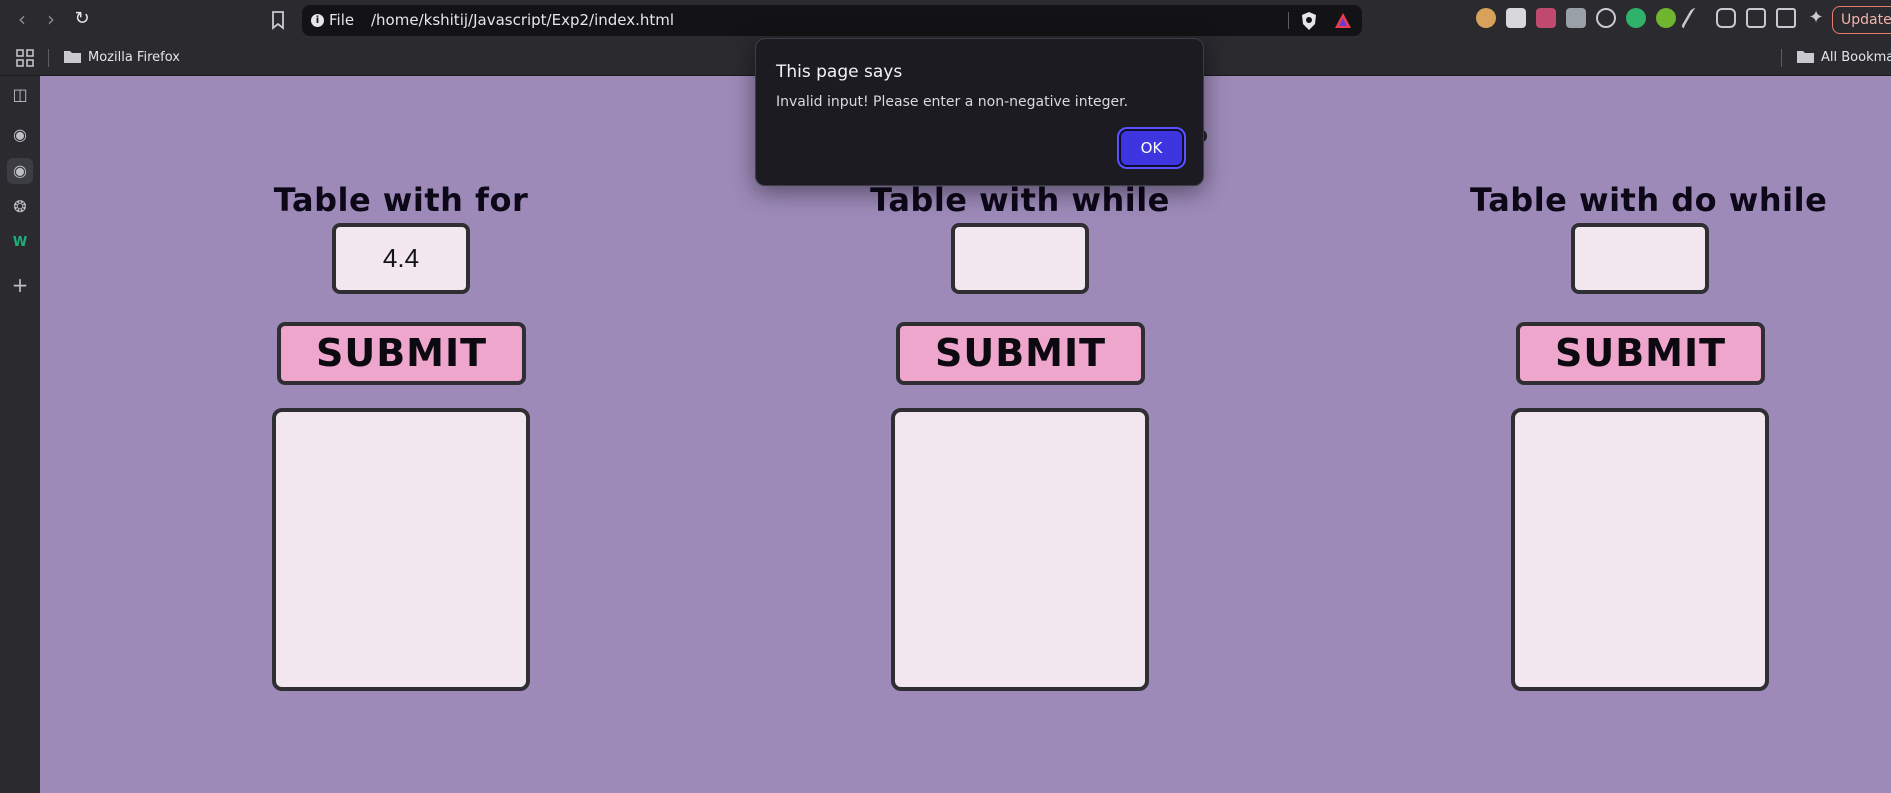 This screenshot has width=1891, height=793. What do you see at coordinates (1816, 18) in the screenshot?
I see `sparkle-icon: ✦` at bounding box center [1816, 18].